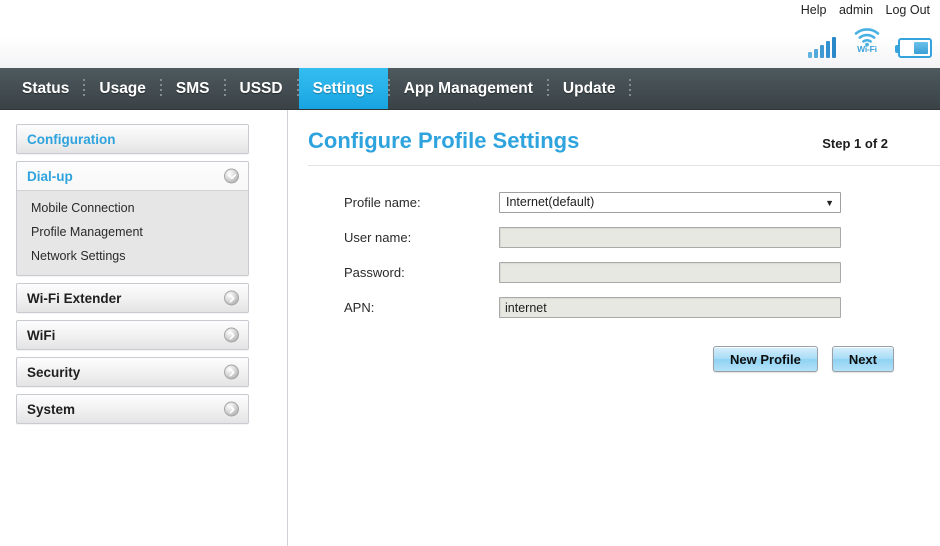 The height and width of the screenshot is (546, 940). I want to click on profile-name-select: Internet(default), so click(670, 202).